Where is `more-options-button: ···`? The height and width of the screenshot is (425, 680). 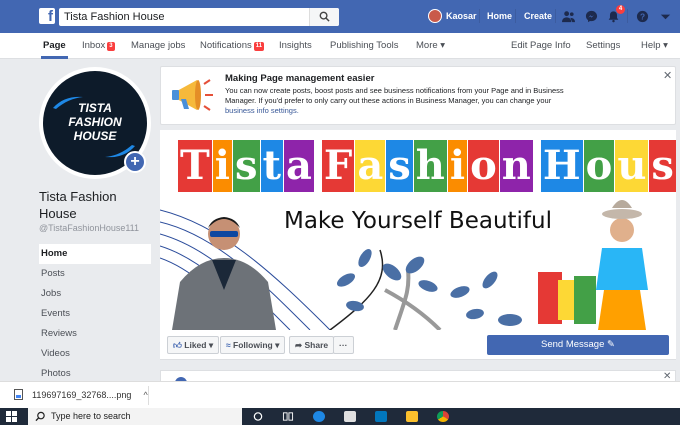
more-options-button: ··· is located at coordinates (343, 345).